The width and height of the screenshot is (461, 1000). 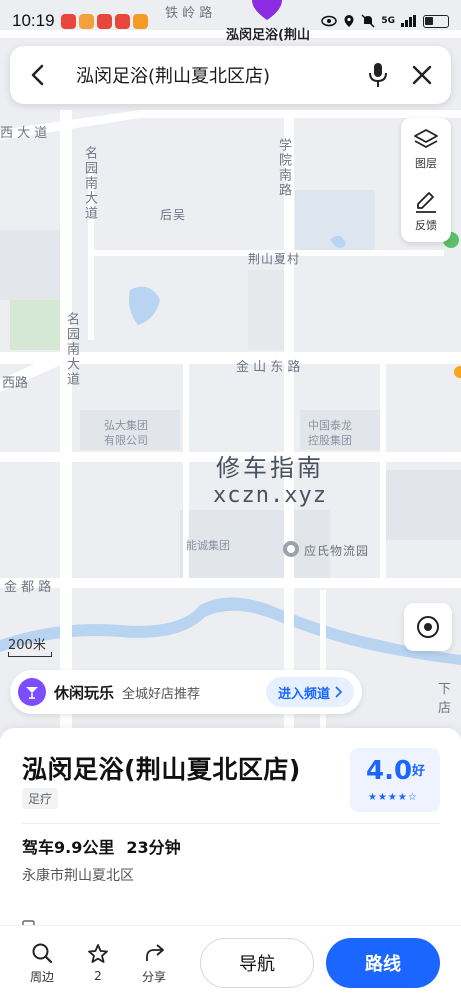 I want to click on share-icon, so click(x=155, y=952).